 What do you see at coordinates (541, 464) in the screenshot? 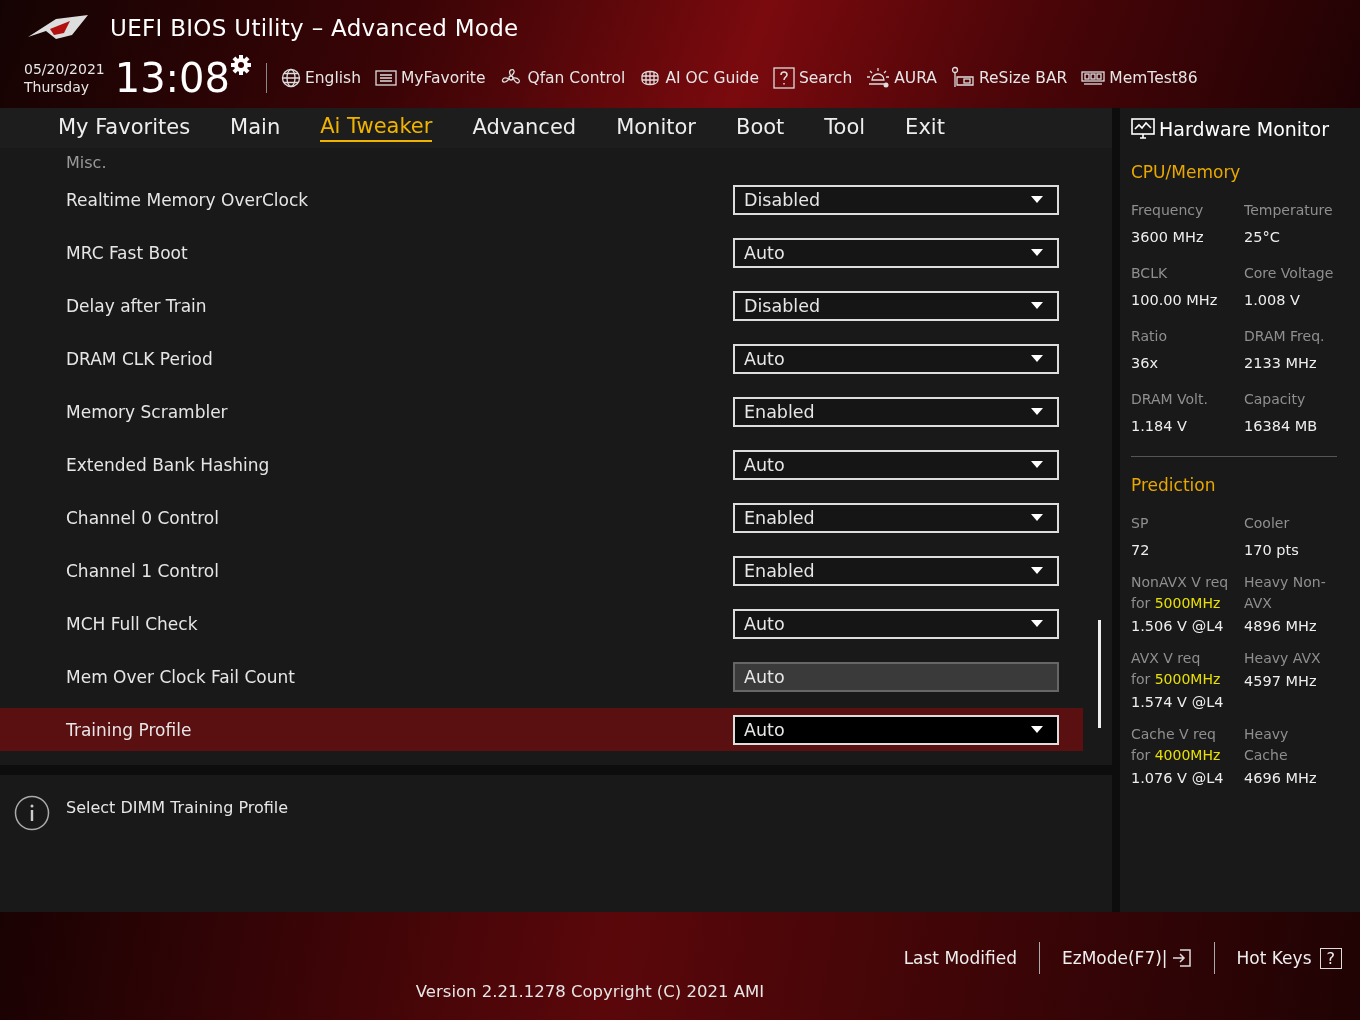
I see `setting-row: Extended Bank Hashing Auto` at bounding box center [541, 464].